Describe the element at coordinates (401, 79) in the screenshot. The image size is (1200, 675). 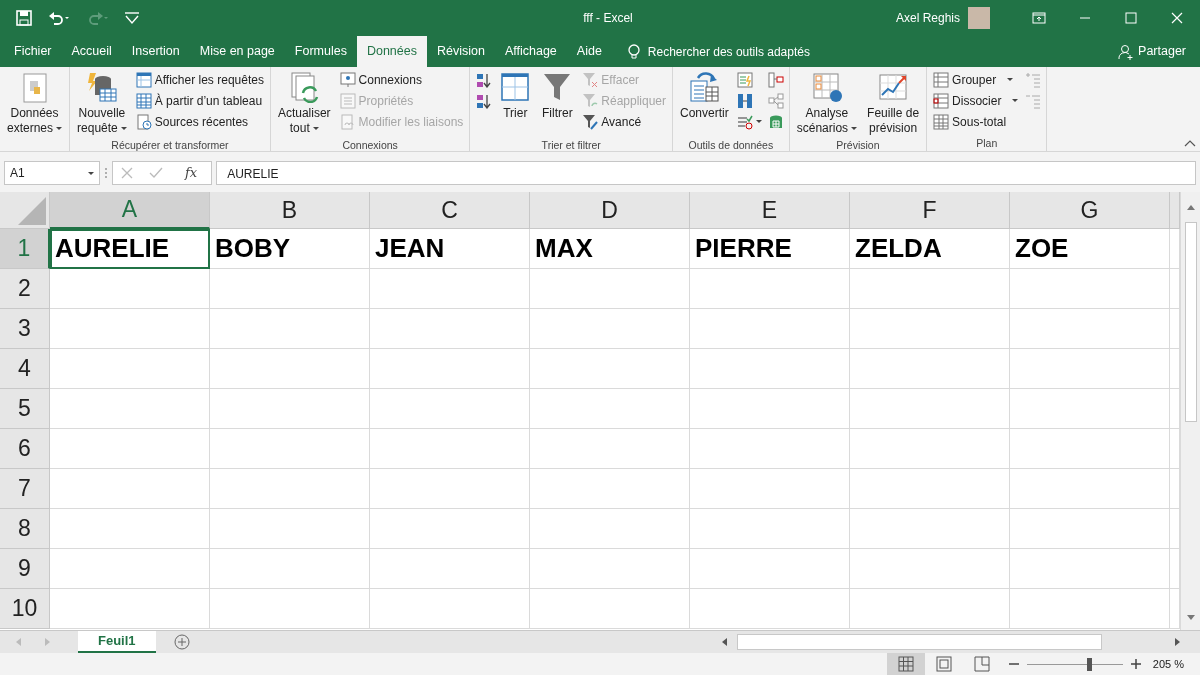
I see `ribbon-button: Connexions` at that location.